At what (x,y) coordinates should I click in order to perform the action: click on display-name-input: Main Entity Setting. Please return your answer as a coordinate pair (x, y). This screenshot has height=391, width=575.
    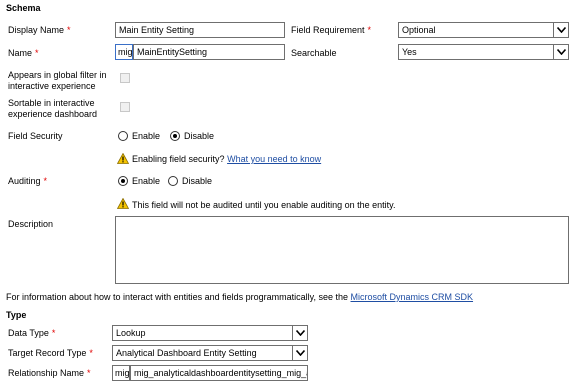
    Looking at the image, I should click on (200, 30).